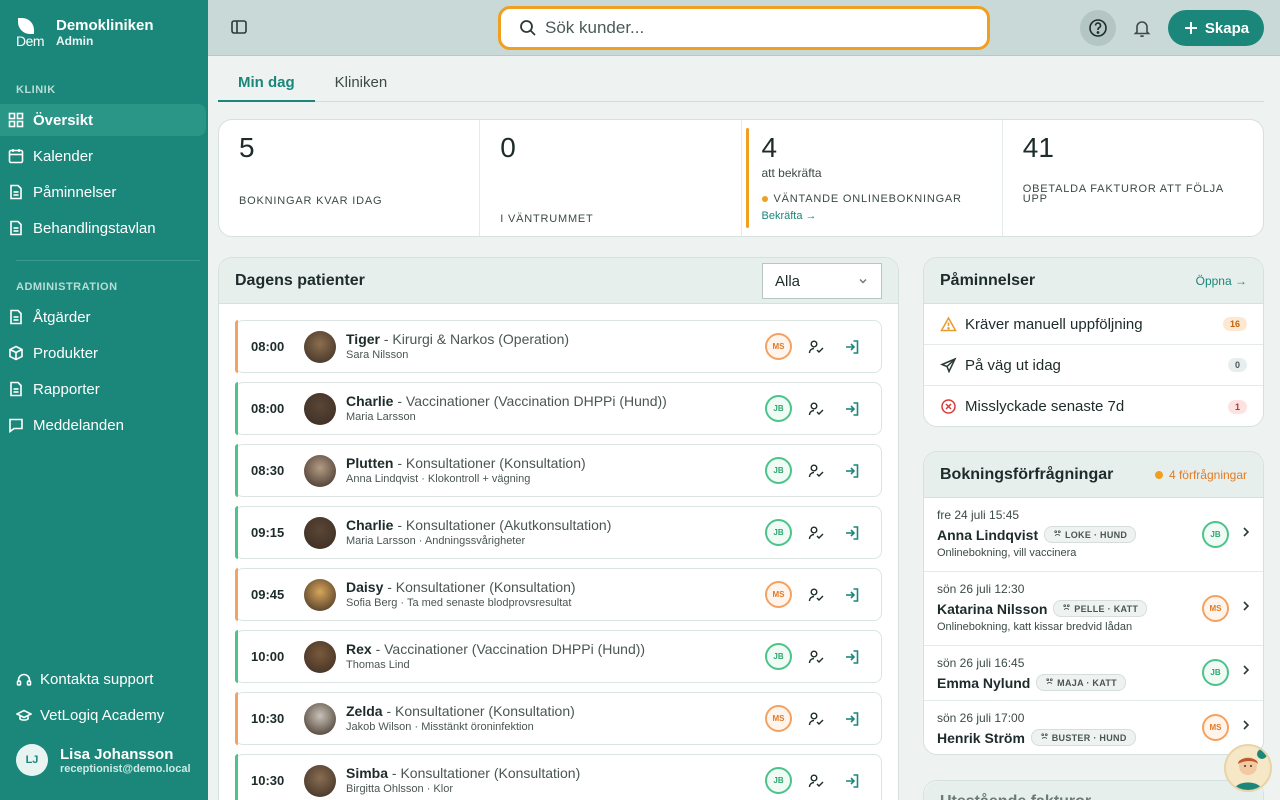 The width and height of the screenshot is (1280, 800). Describe the element at coordinates (361, 84) in the screenshot. I see `tab-kliniken: Kliniken` at that location.